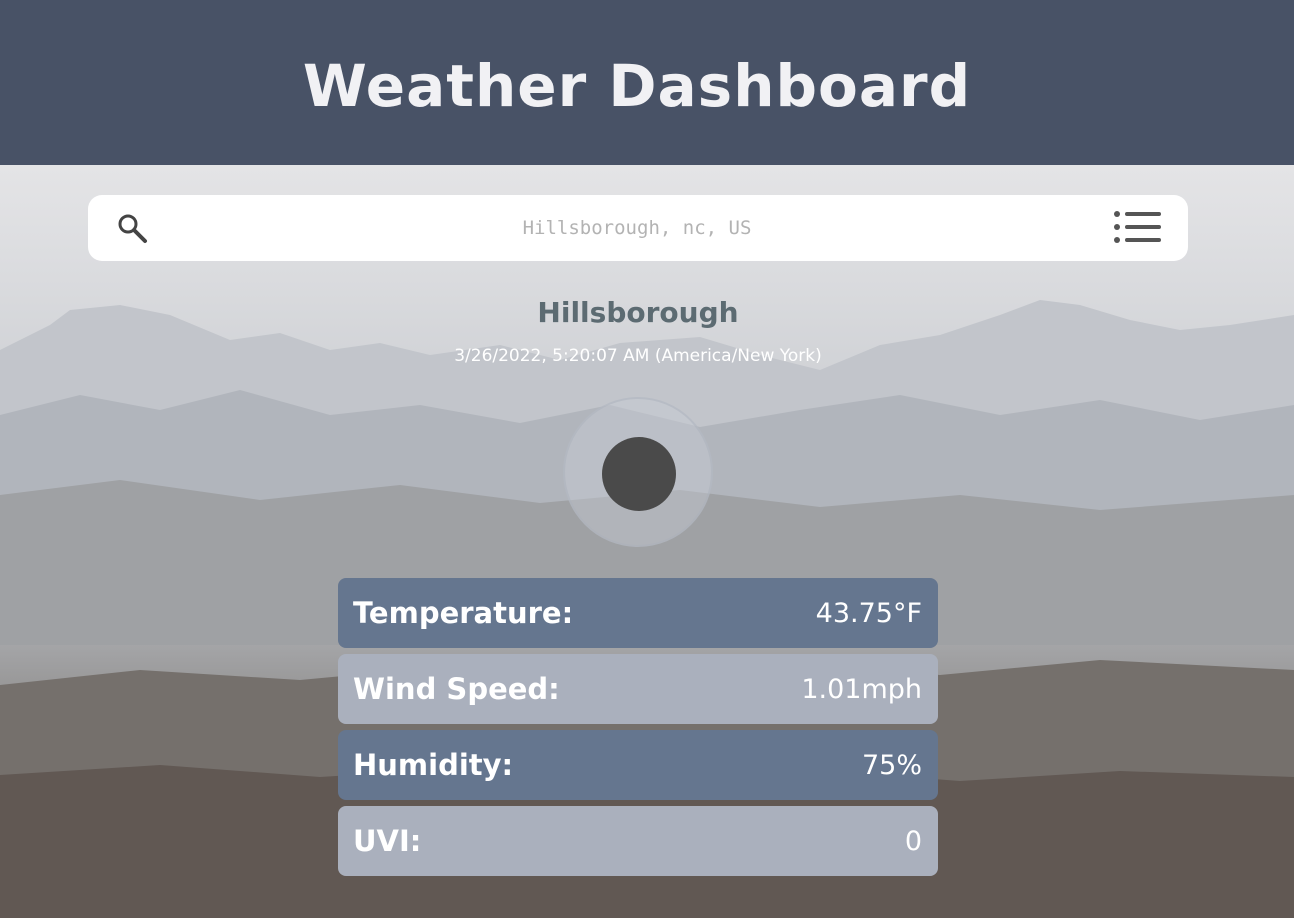 The width and height of the screenshot is (1294, 918). I want to click on uvi-label: UVI:, so click(387, 841).